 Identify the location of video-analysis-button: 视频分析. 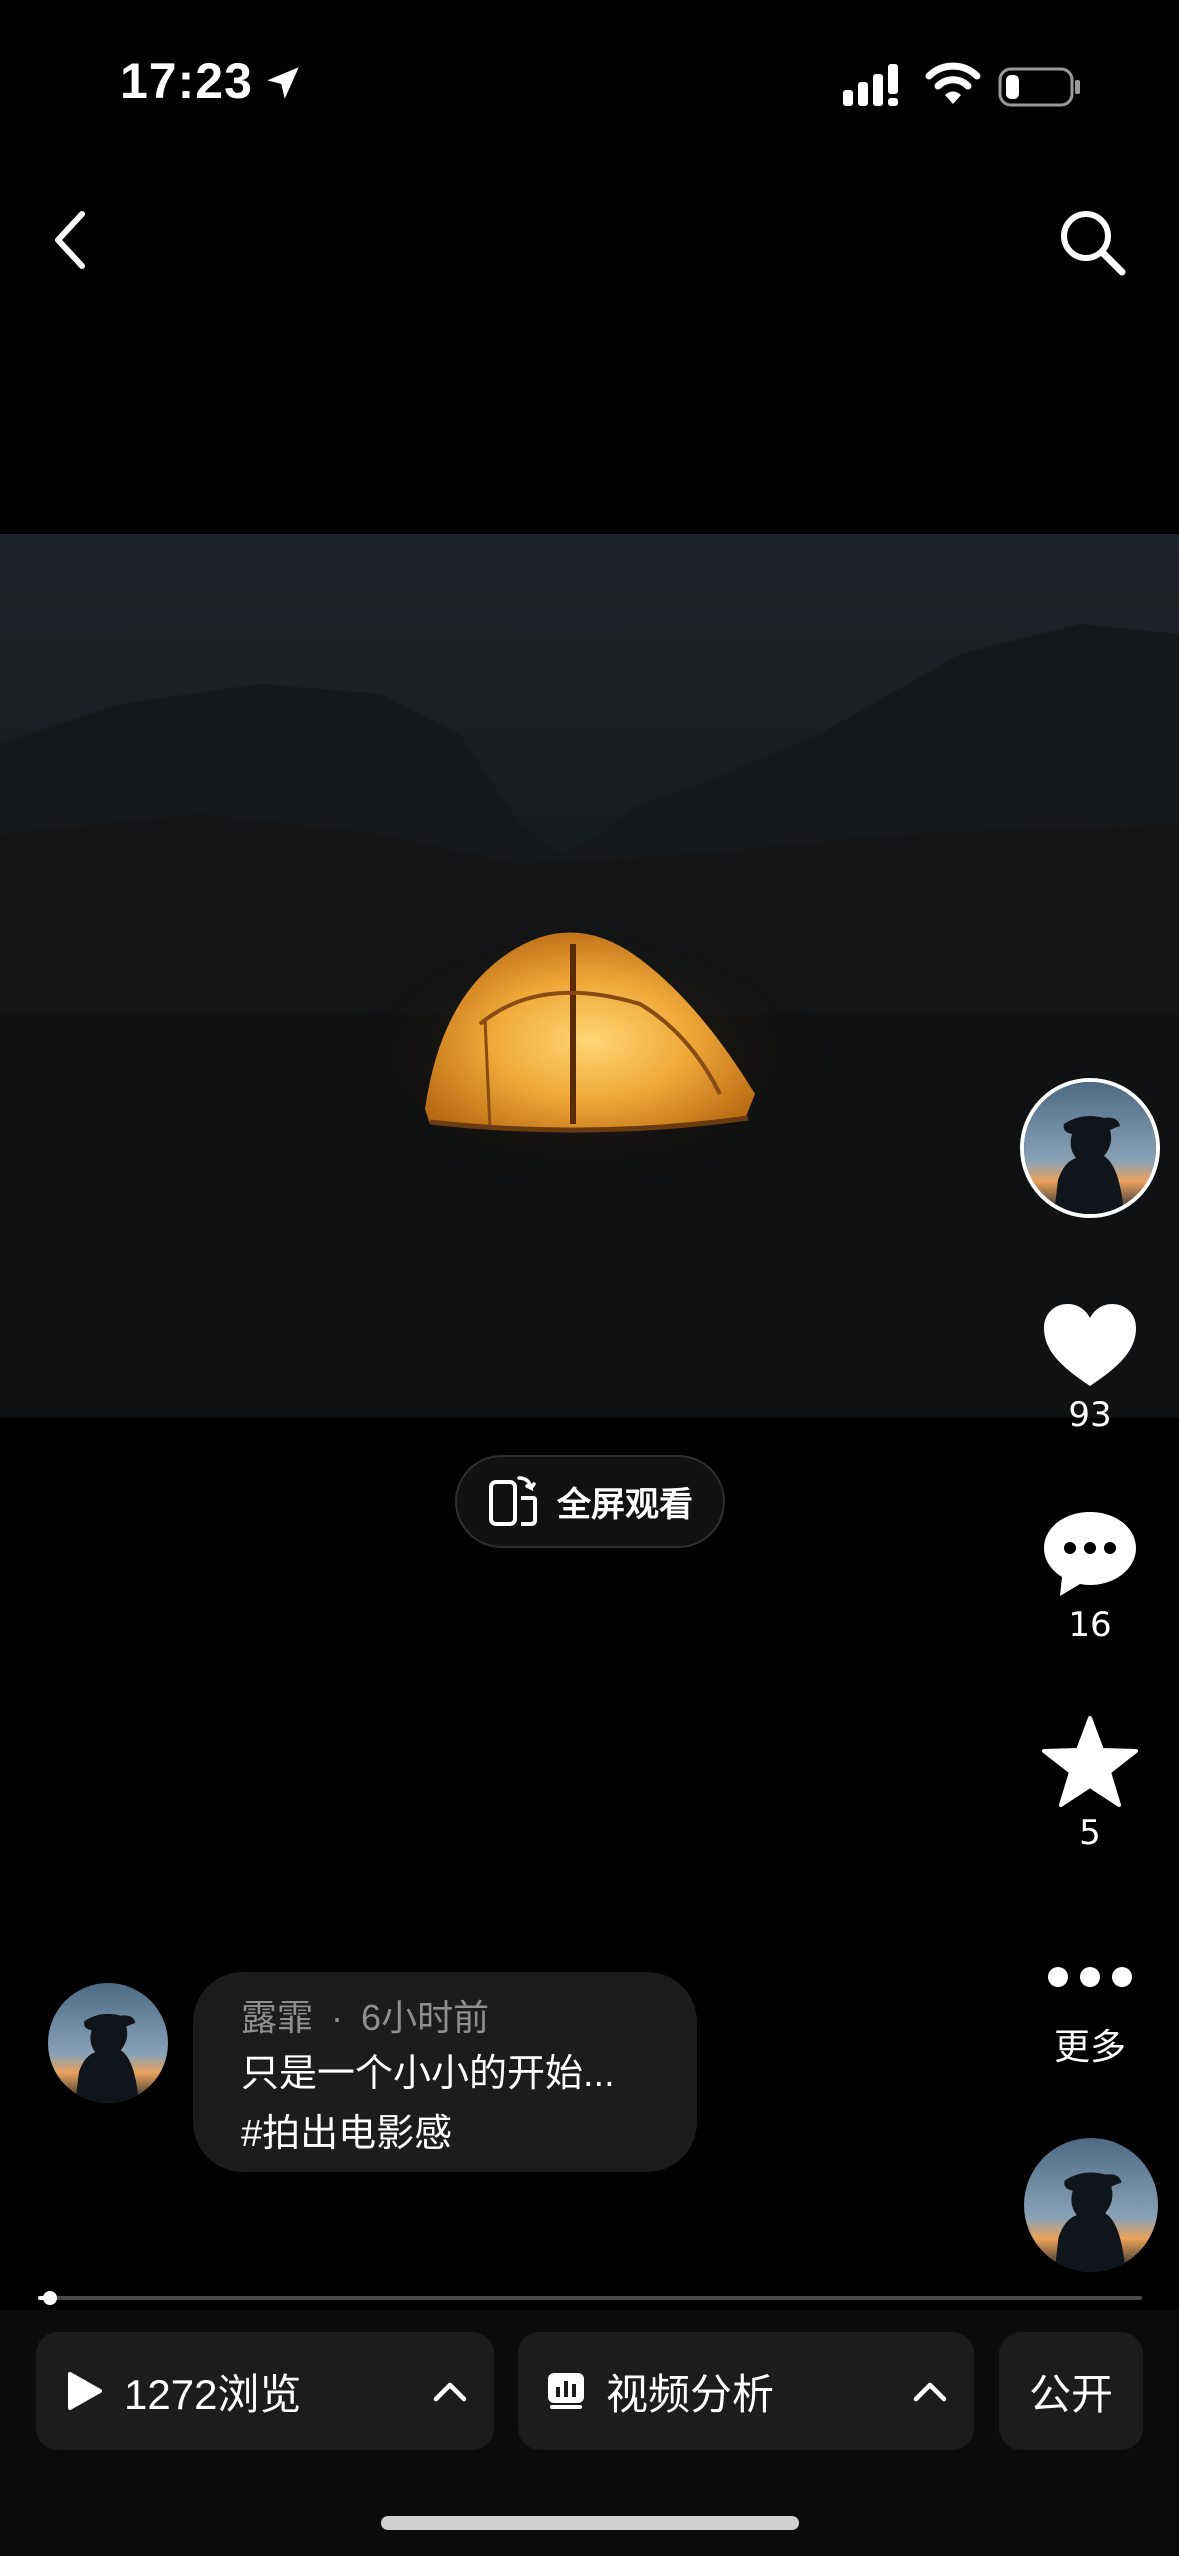
(746, 2391).